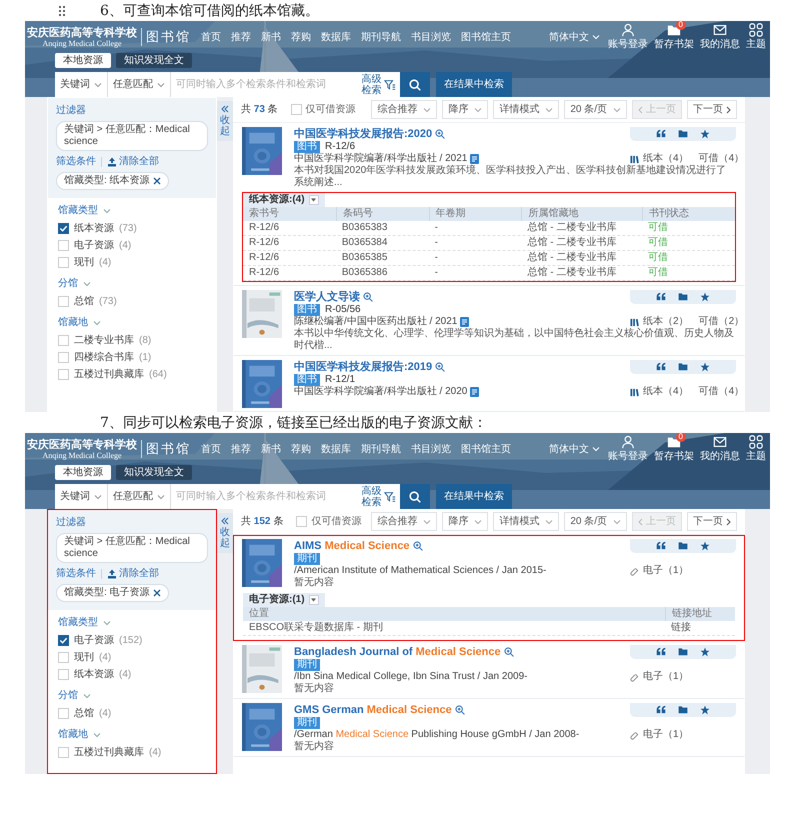 The height and width of the screenshot is (836, 800). Describe the element at coordinates (397, 652) in the screenshot. I see `result-title: Bangladesh Journal of Medical Science` at that location.